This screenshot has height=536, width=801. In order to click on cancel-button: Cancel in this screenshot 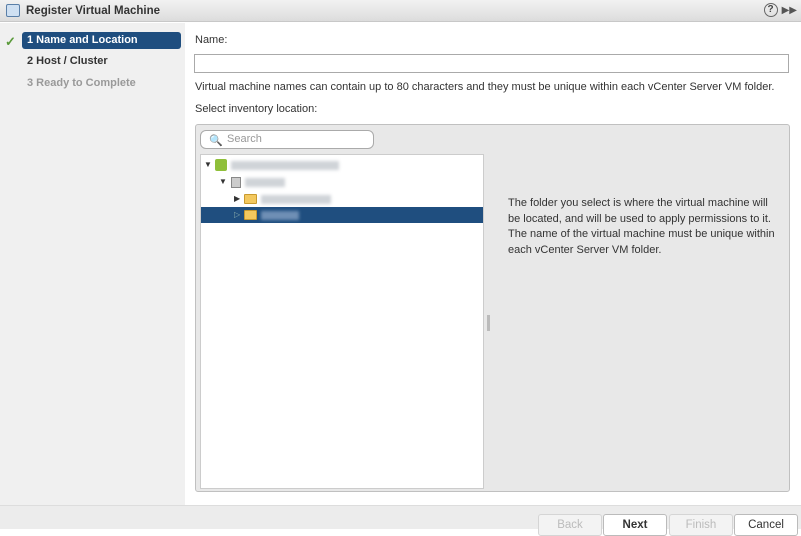, I will do `click(766, 525)`.